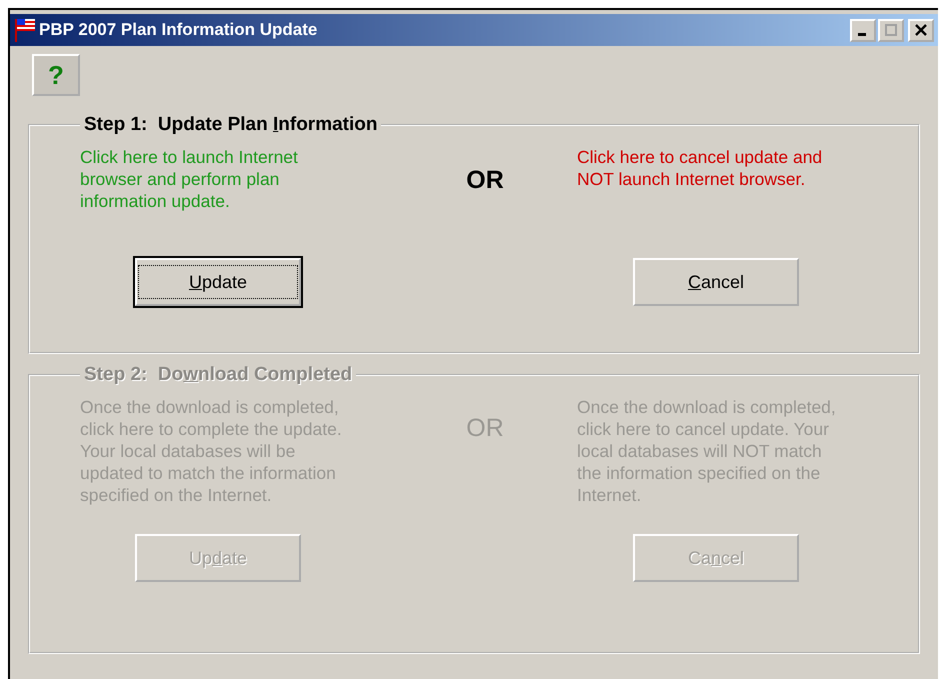  Describe the element at coordinates (862, 34) in the screenshot. I see `minimize-icon` at that location.